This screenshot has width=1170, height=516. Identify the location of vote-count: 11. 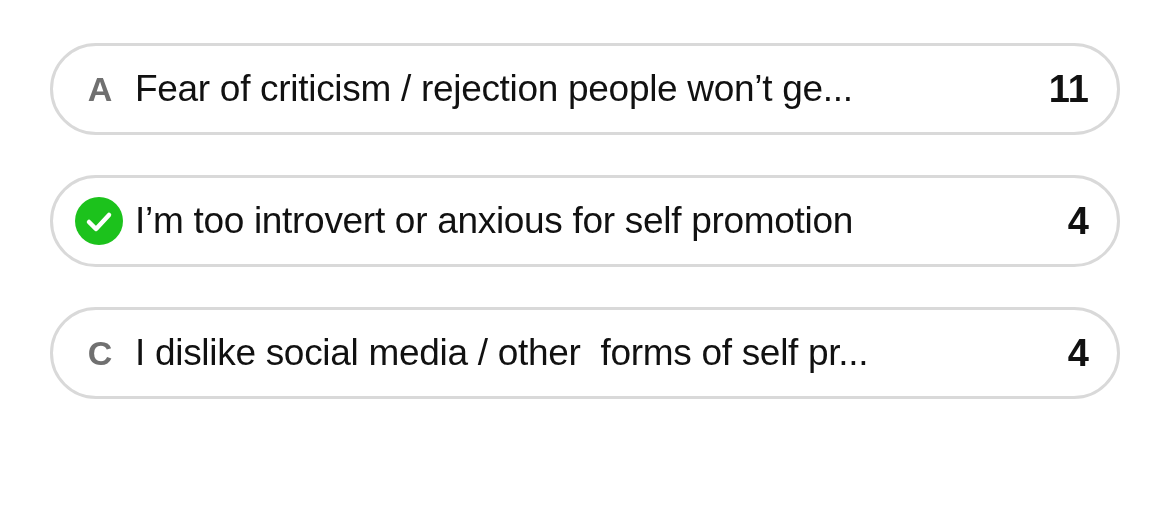
(1068, 89).